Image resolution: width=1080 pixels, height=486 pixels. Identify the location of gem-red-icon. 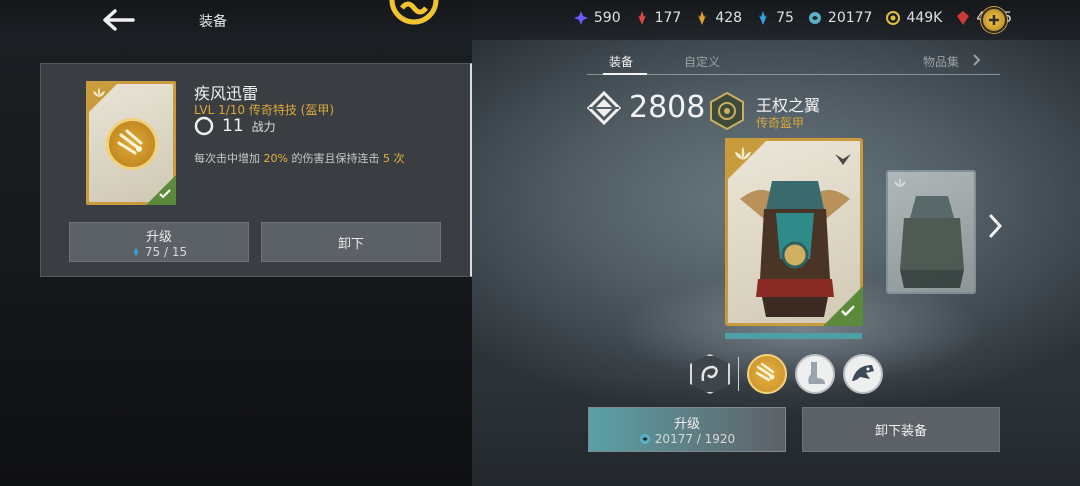
(963, 18).